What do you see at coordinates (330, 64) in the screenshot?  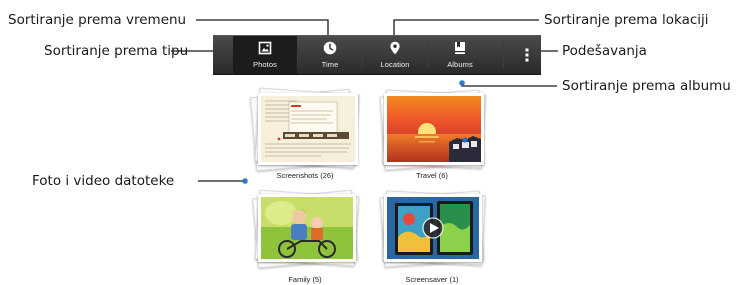 I see `tab-time-label: Time` at bounding box center [330, 64].